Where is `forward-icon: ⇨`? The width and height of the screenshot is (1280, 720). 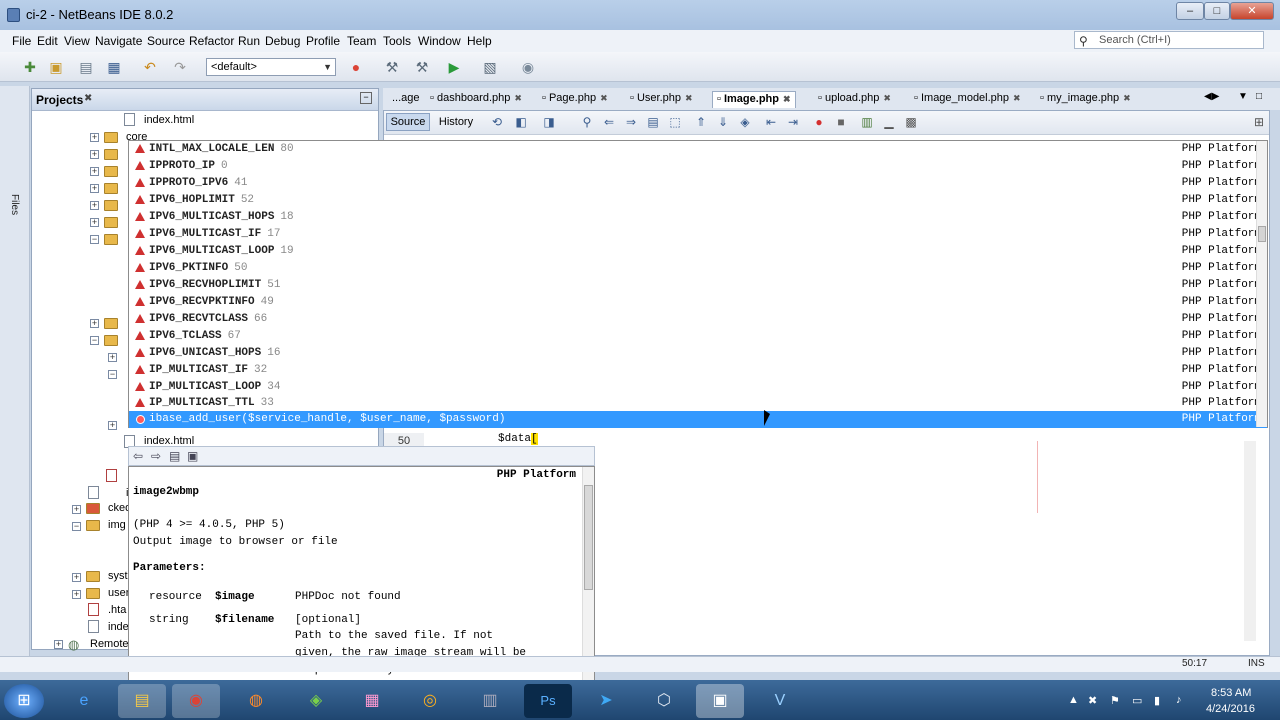
forward-icon: ⇨ is located at coordinates (158, 456).